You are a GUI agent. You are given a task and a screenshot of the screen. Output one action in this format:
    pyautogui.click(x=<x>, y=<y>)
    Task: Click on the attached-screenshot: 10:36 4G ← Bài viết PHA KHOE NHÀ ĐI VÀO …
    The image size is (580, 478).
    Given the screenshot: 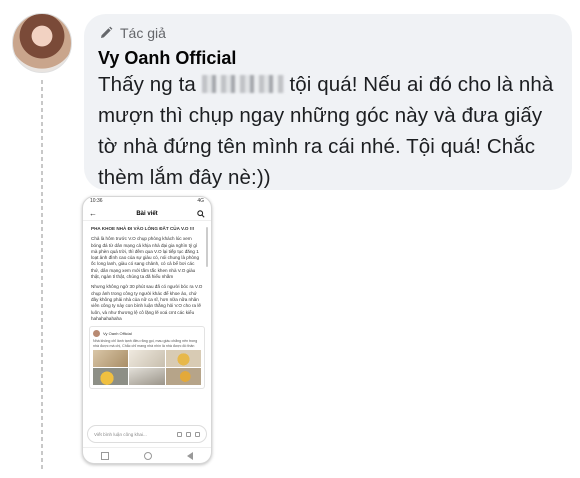 What is the action you would take?
    pyautogui.click(x=147, y=330)
    